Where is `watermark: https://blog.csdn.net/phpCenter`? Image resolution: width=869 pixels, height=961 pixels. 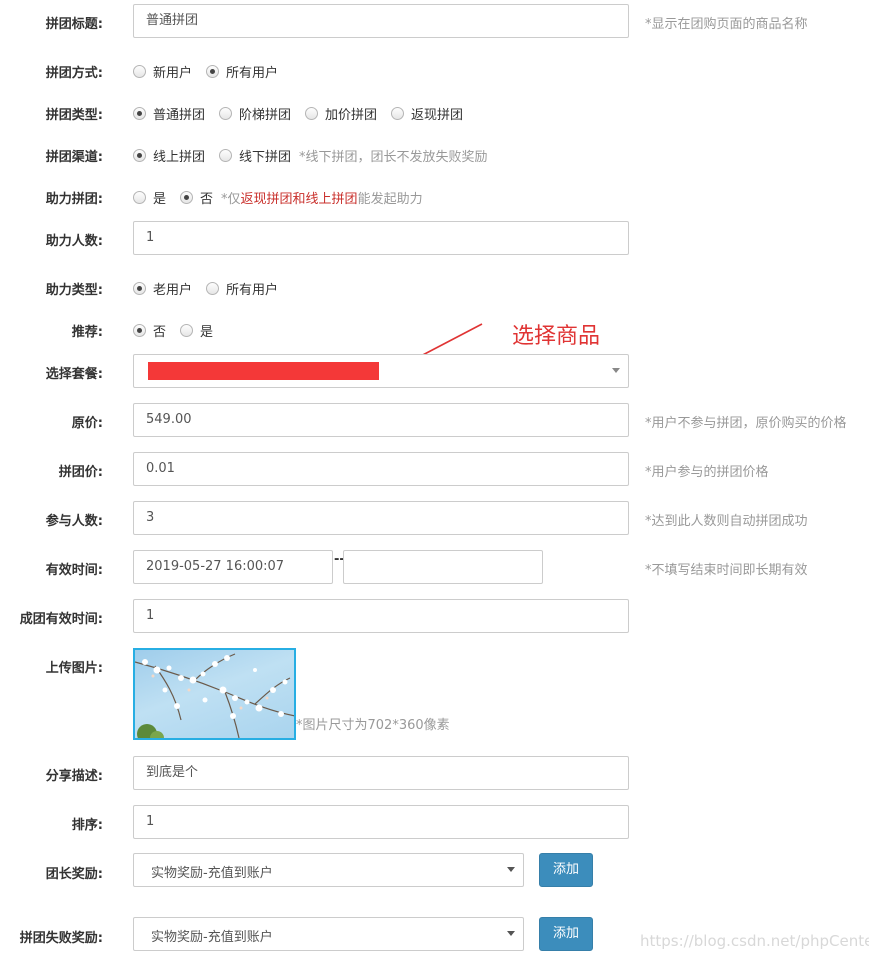
watermark: https://blog.csdn.net/phpCenter is located at coordinates (754, 941).